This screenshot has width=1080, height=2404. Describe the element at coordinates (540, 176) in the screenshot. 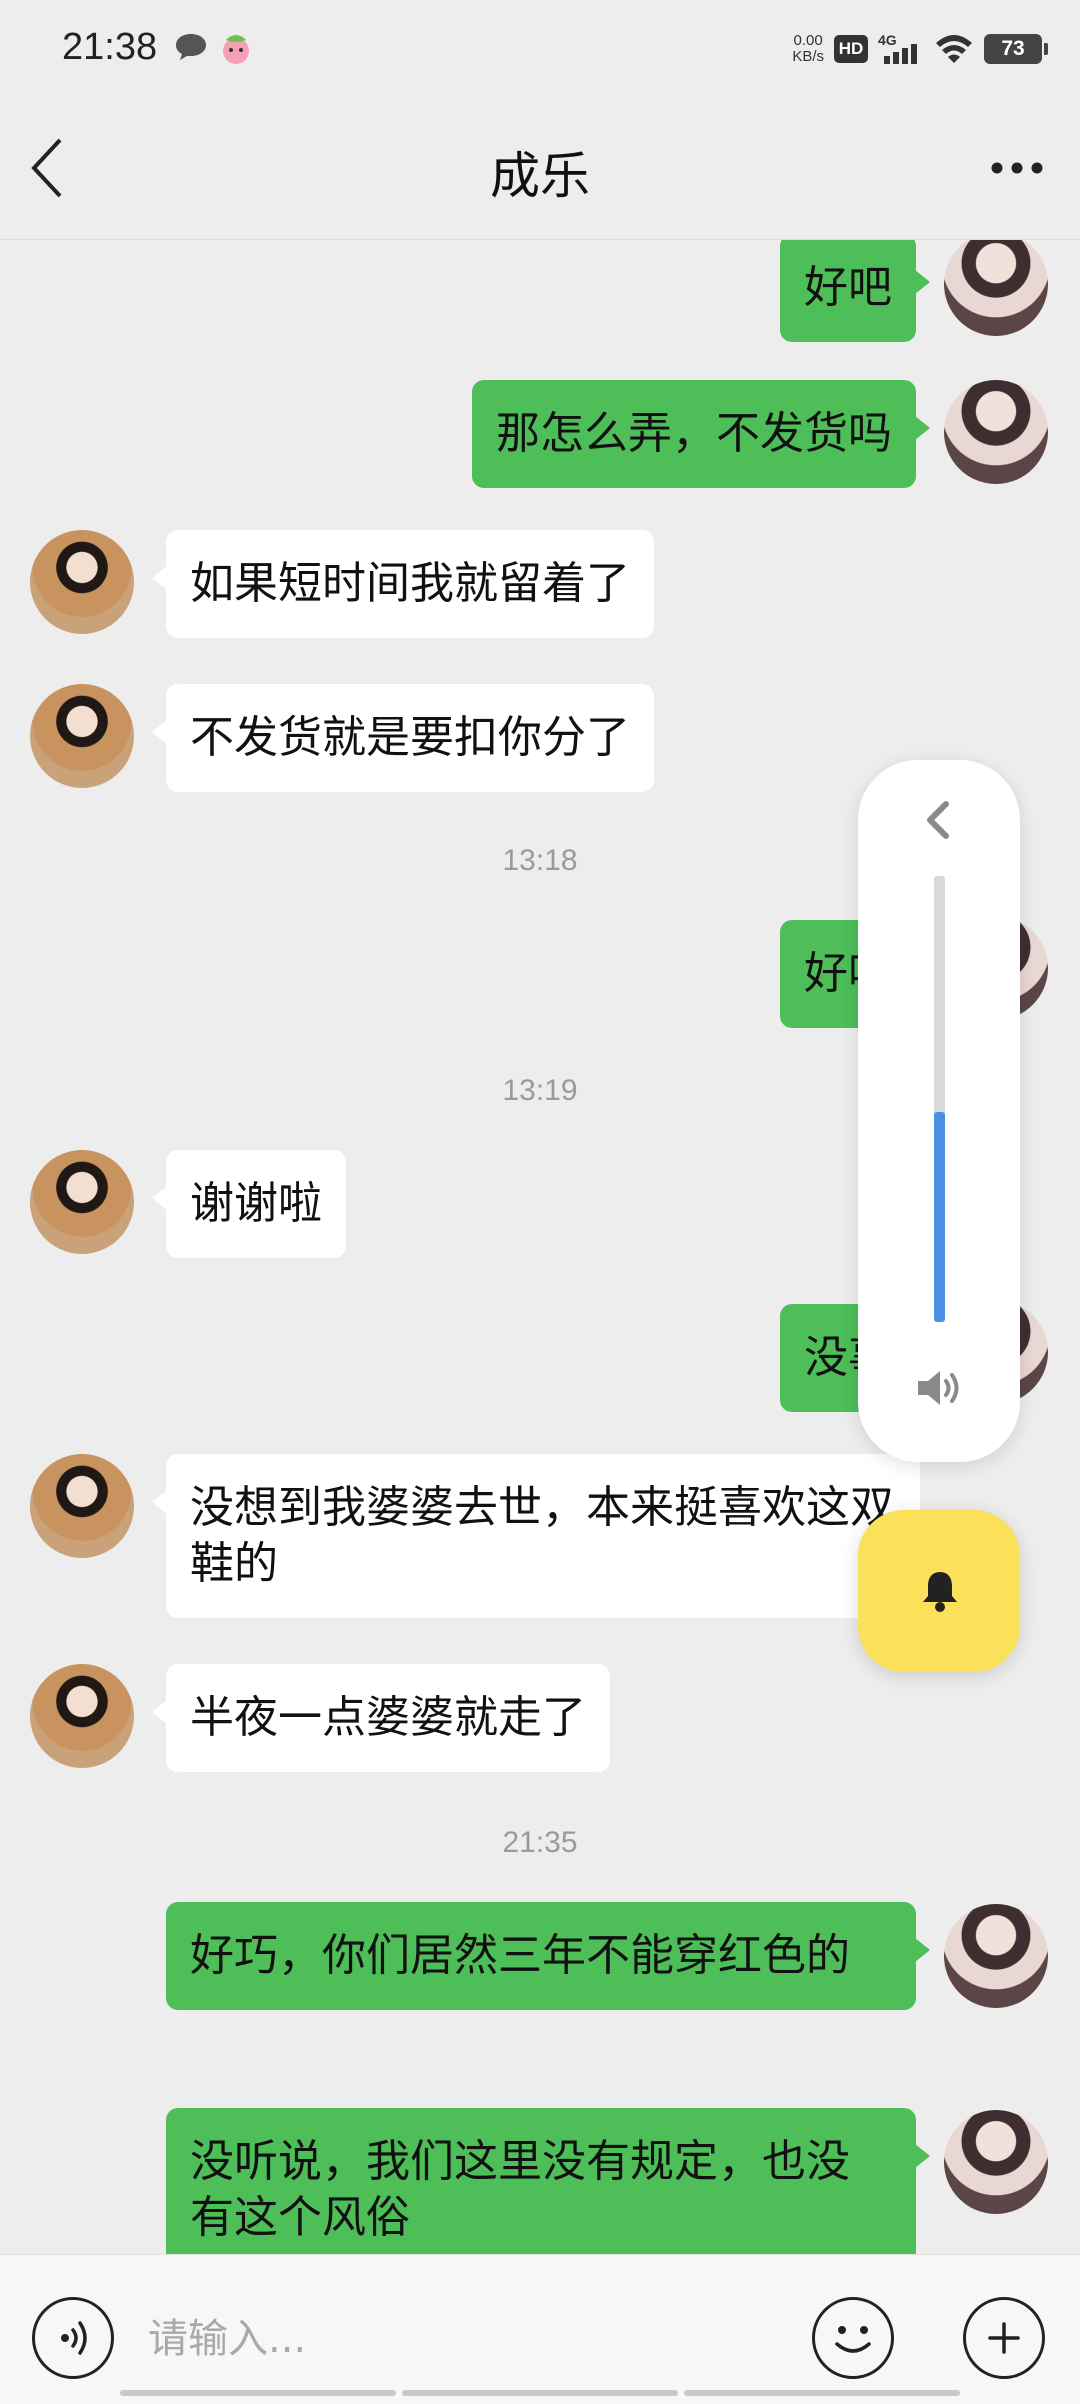

I see `chat-title: 成乐` at that location.